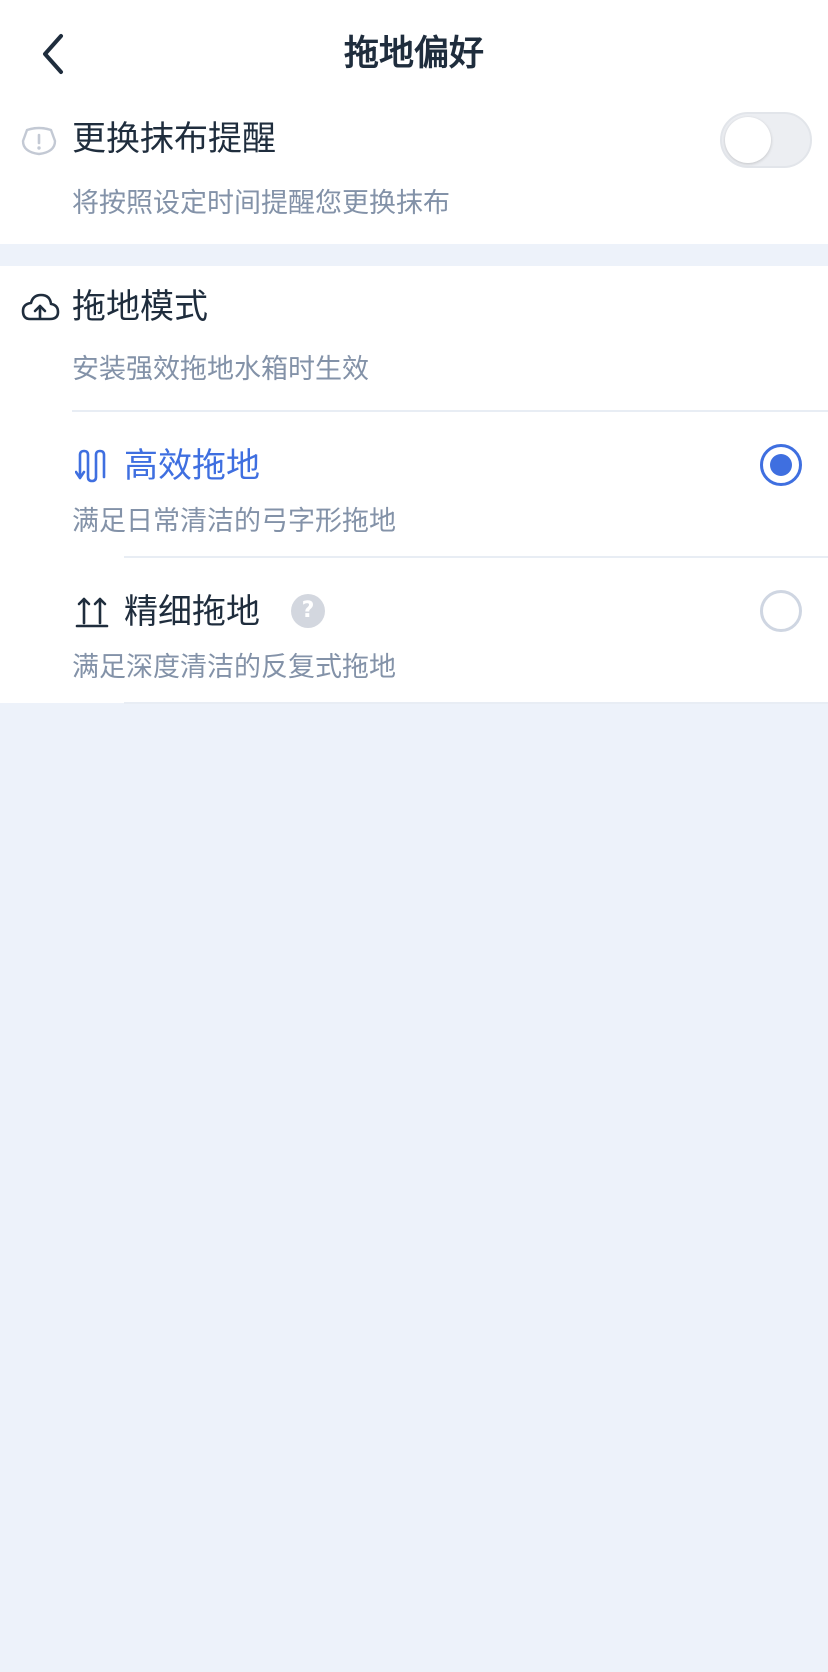 Image resolution: width=828 pixels, height=1672 pixels. What do you see at coordinates (92, 612) in the screenshot?
I see `back-forth-path-icon` at bounding box center [92, 612].